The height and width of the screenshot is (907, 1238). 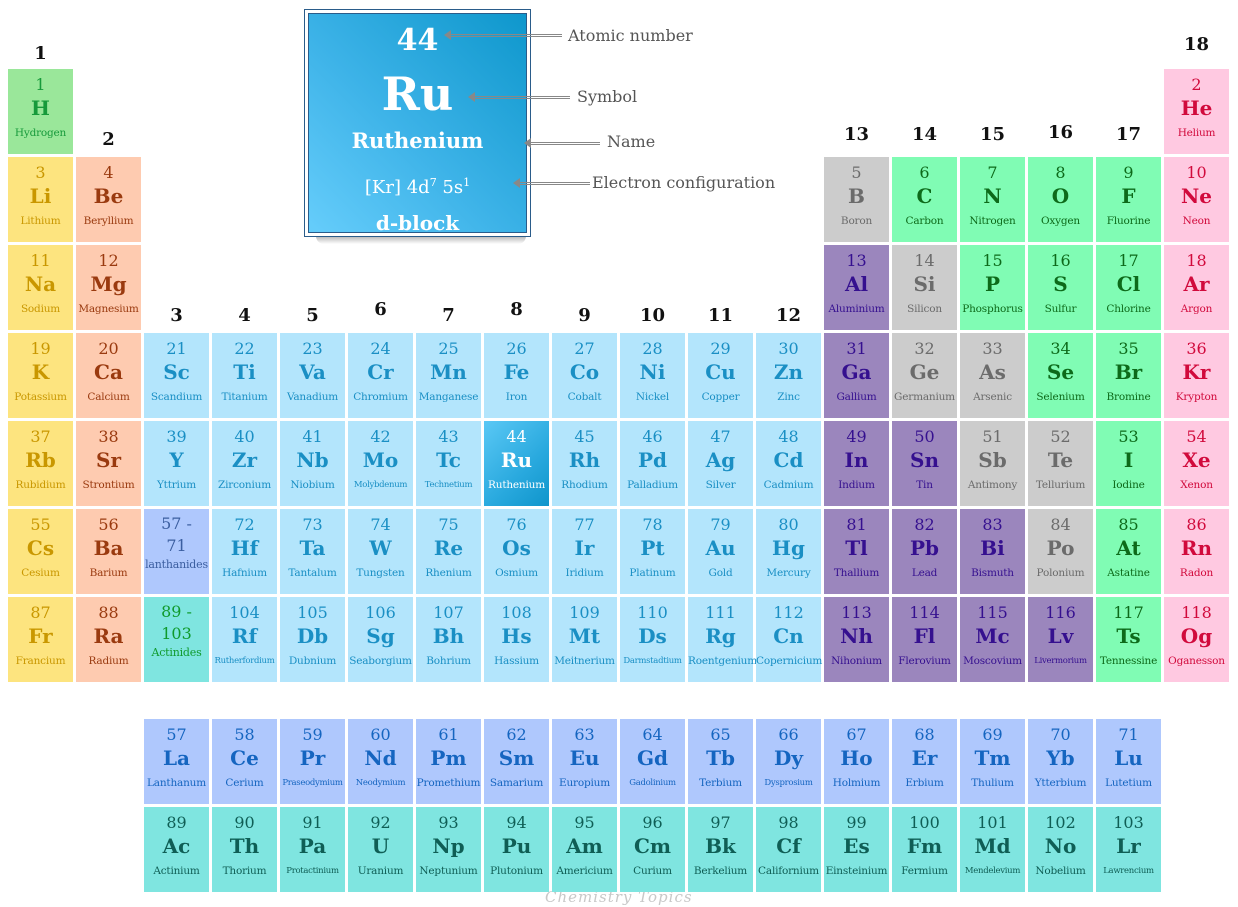 I want to click on element-cell-au: 79 Au Gold, so click(x=720, y=551).